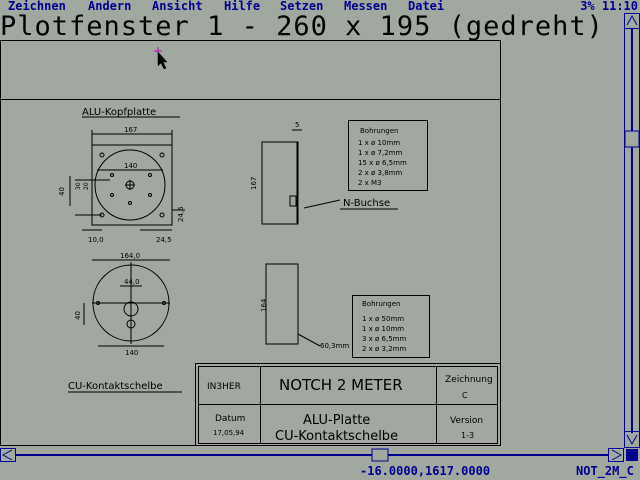 The image size is (640, 480). I want to click on cursor-coordinates: -16.0000,1617.0000, so click(425, 471).